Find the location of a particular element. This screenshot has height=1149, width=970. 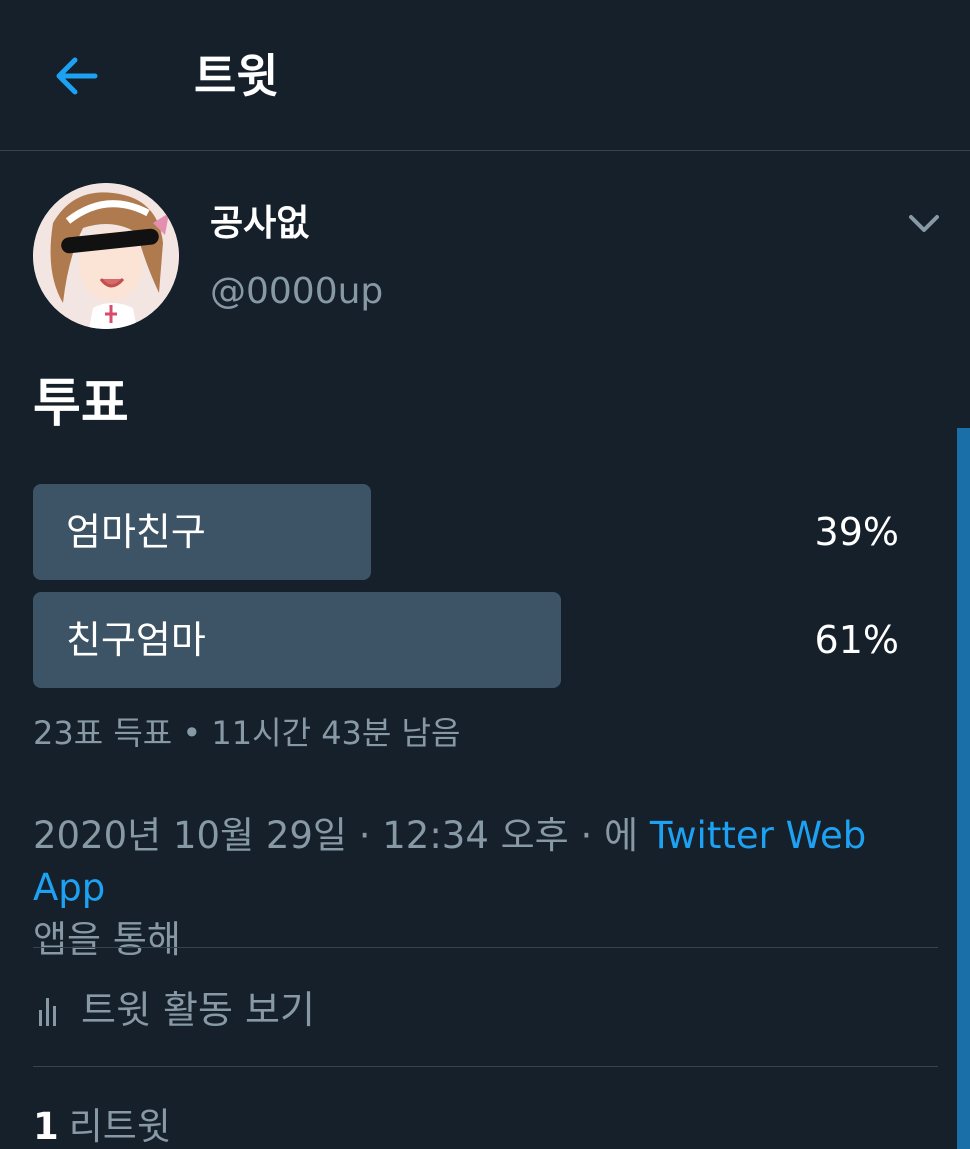

poll-option-percent: 61% is located at coordinates (856, 640).